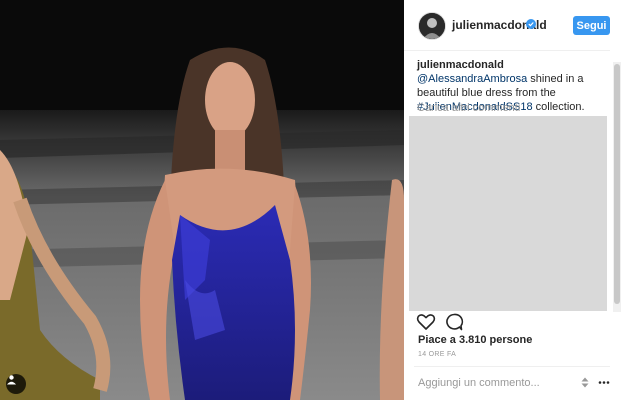 The width and height of the screenshot is (624, 400). I want to click on avatar, so click(432, 26).